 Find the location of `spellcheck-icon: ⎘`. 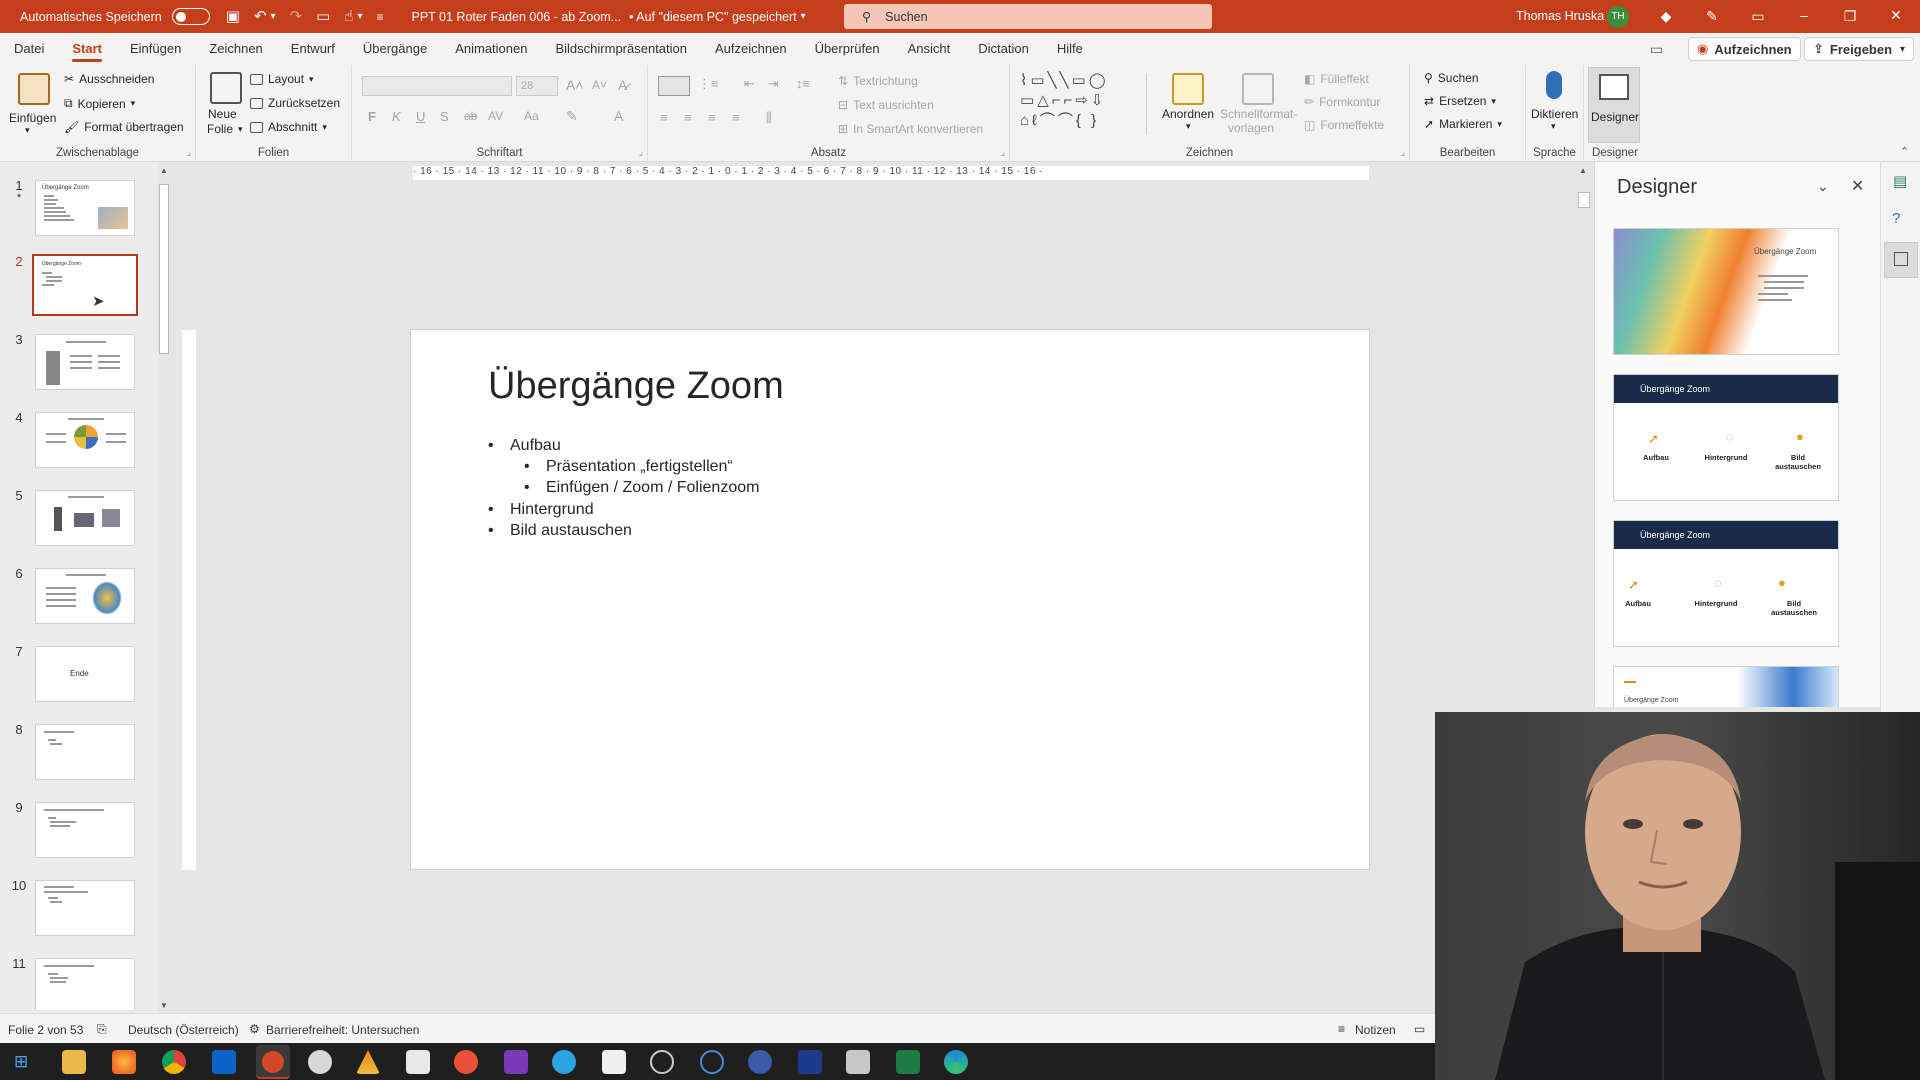

spellcheck-icon: ⎘ is located at coordinates (102, 1029).